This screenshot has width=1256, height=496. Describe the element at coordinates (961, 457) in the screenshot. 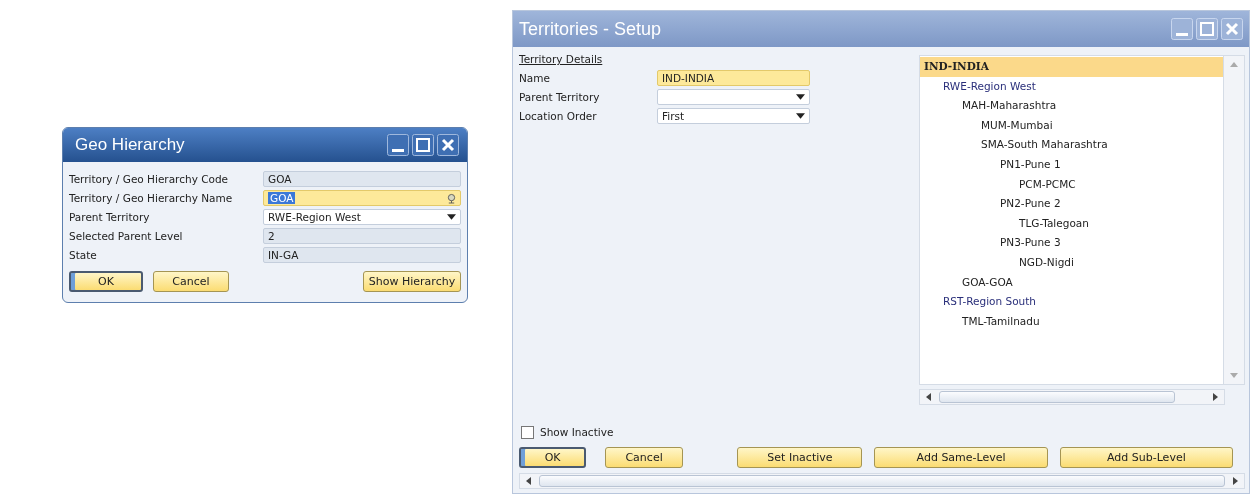

I see `action-button: Add Same-Level` at that location.